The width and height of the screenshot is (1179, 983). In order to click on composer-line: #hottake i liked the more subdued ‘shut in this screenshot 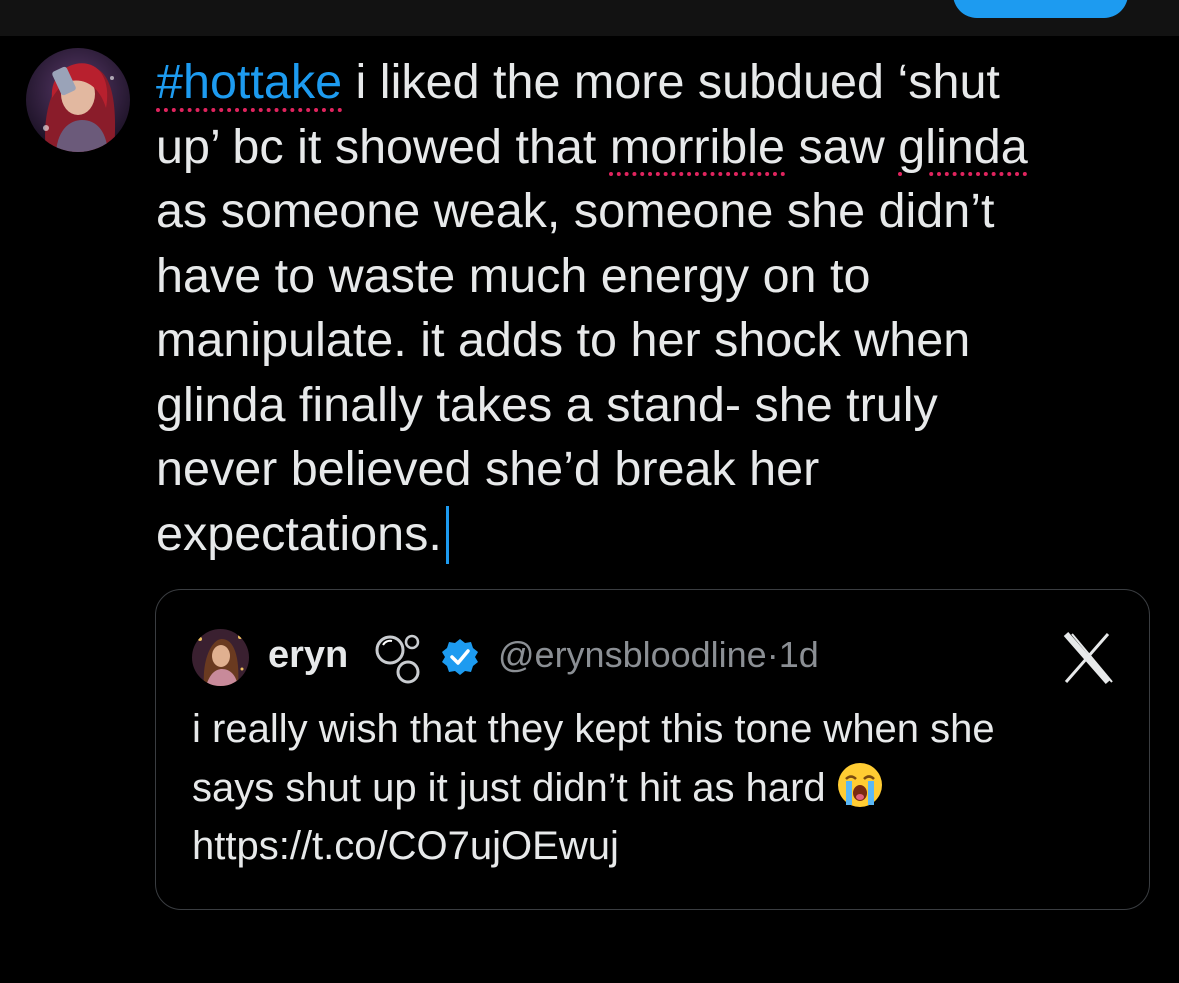, I will do `click(656, 82)`.